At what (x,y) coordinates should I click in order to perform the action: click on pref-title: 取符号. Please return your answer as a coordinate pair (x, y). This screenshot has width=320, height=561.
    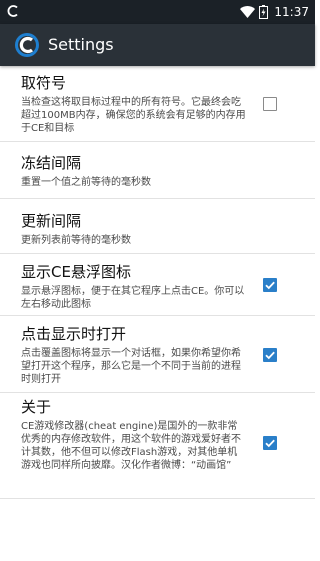
    Looking at the image, I should click on (44, 83).